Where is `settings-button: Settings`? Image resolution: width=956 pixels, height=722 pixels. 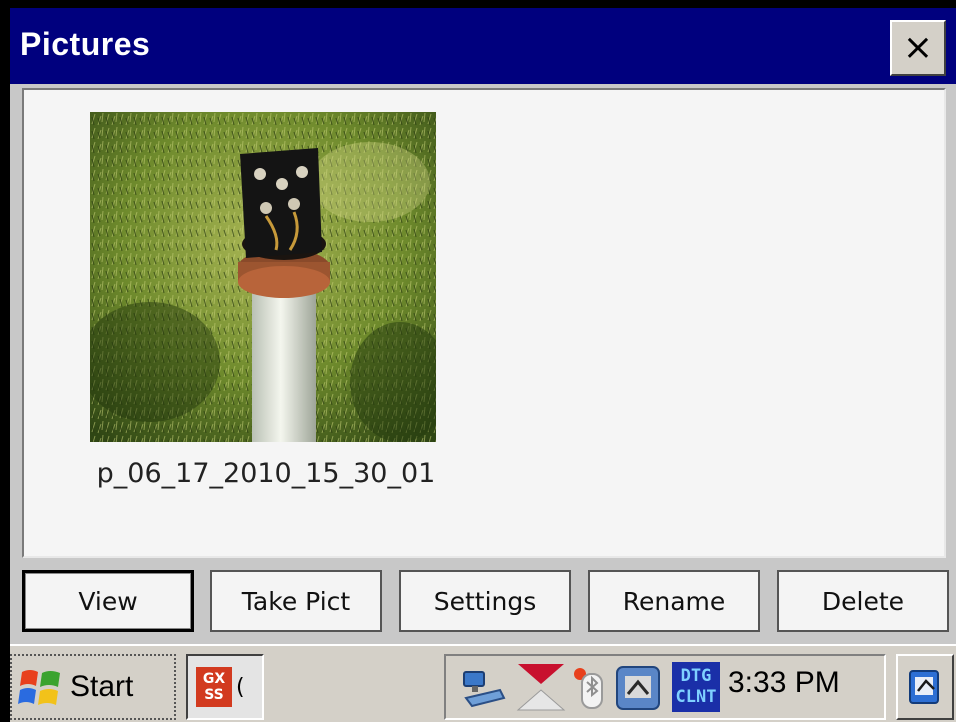 settings-button: Settings is located at coordinates (485, 601).